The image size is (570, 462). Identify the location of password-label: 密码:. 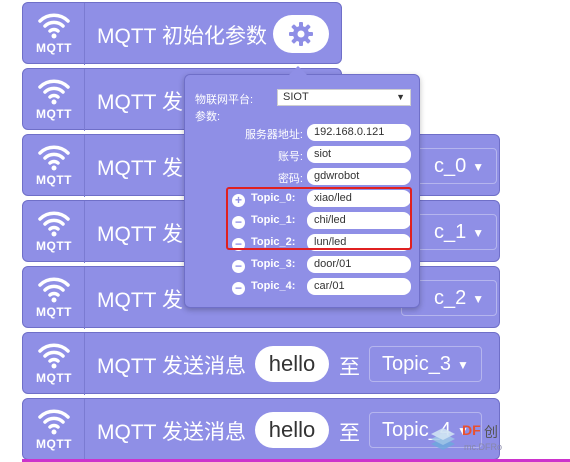
(290, 179).